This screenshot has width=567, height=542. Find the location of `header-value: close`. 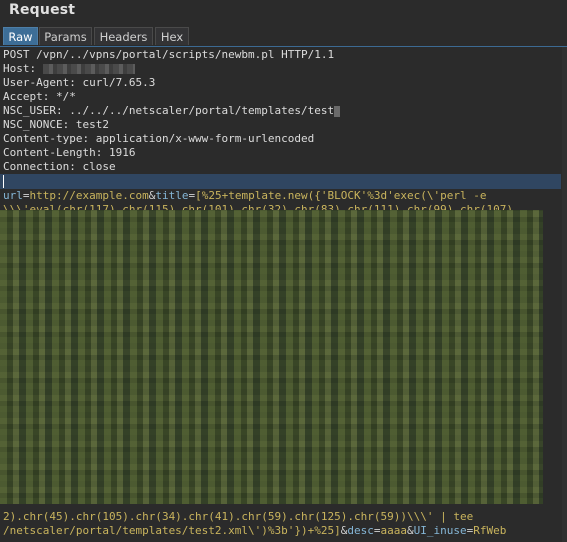

header-value: close is located at coordinates (99, 166).